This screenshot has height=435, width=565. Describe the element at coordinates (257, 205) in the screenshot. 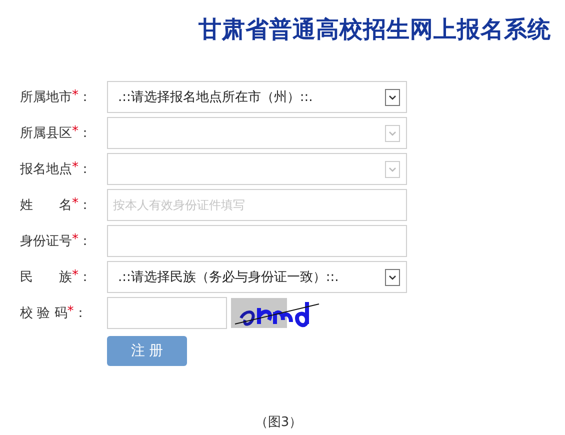

I see `text-field: 按本人有效身份证件填写` at that location.